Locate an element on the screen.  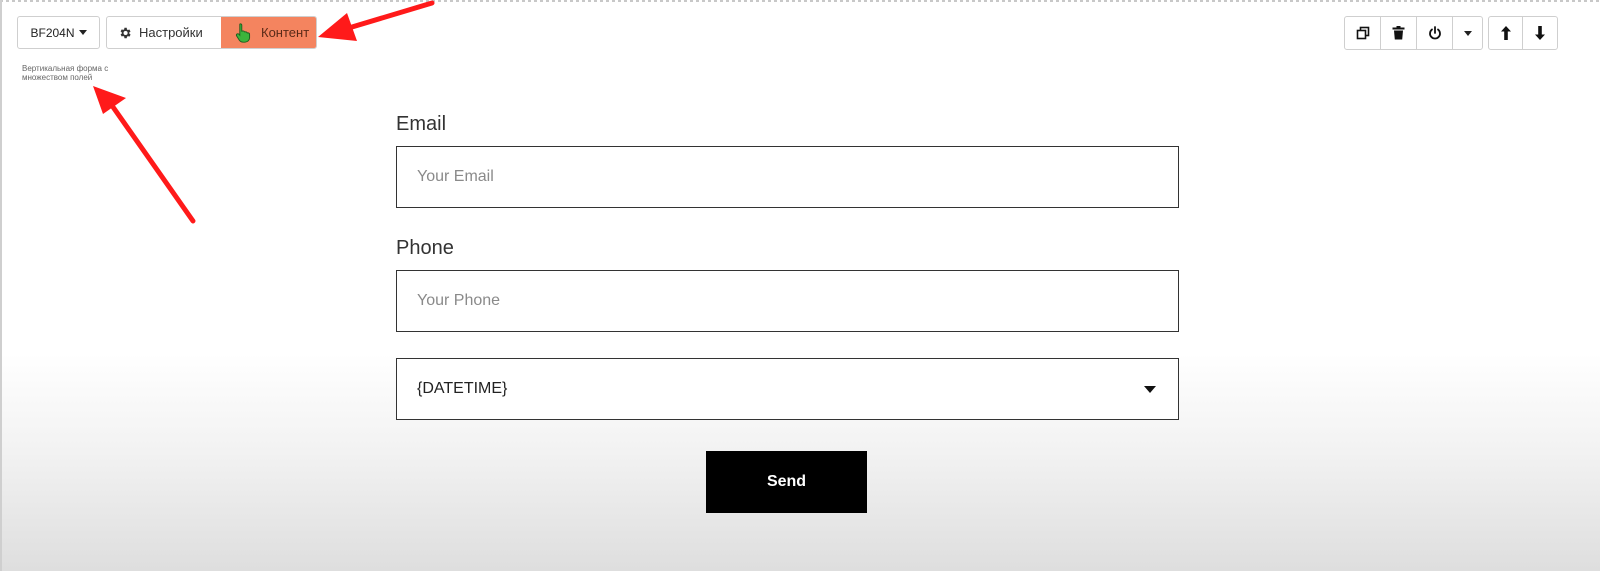
move-up-button is located at coordinates (1506, 33).